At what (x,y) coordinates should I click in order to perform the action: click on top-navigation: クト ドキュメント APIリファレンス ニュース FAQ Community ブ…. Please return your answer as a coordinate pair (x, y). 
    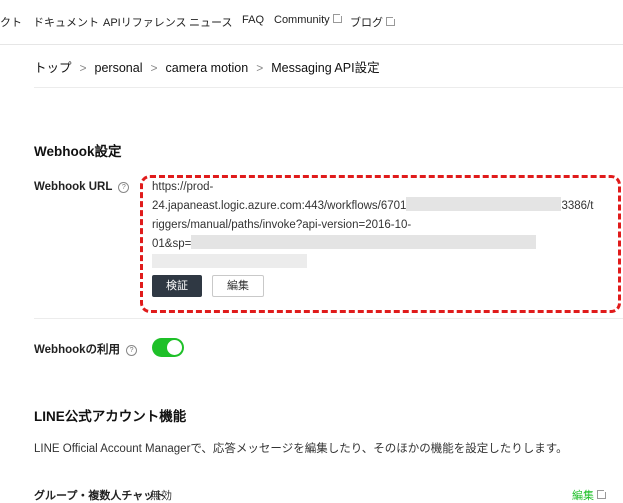
    Looking at the image, I should click on (311, 22).